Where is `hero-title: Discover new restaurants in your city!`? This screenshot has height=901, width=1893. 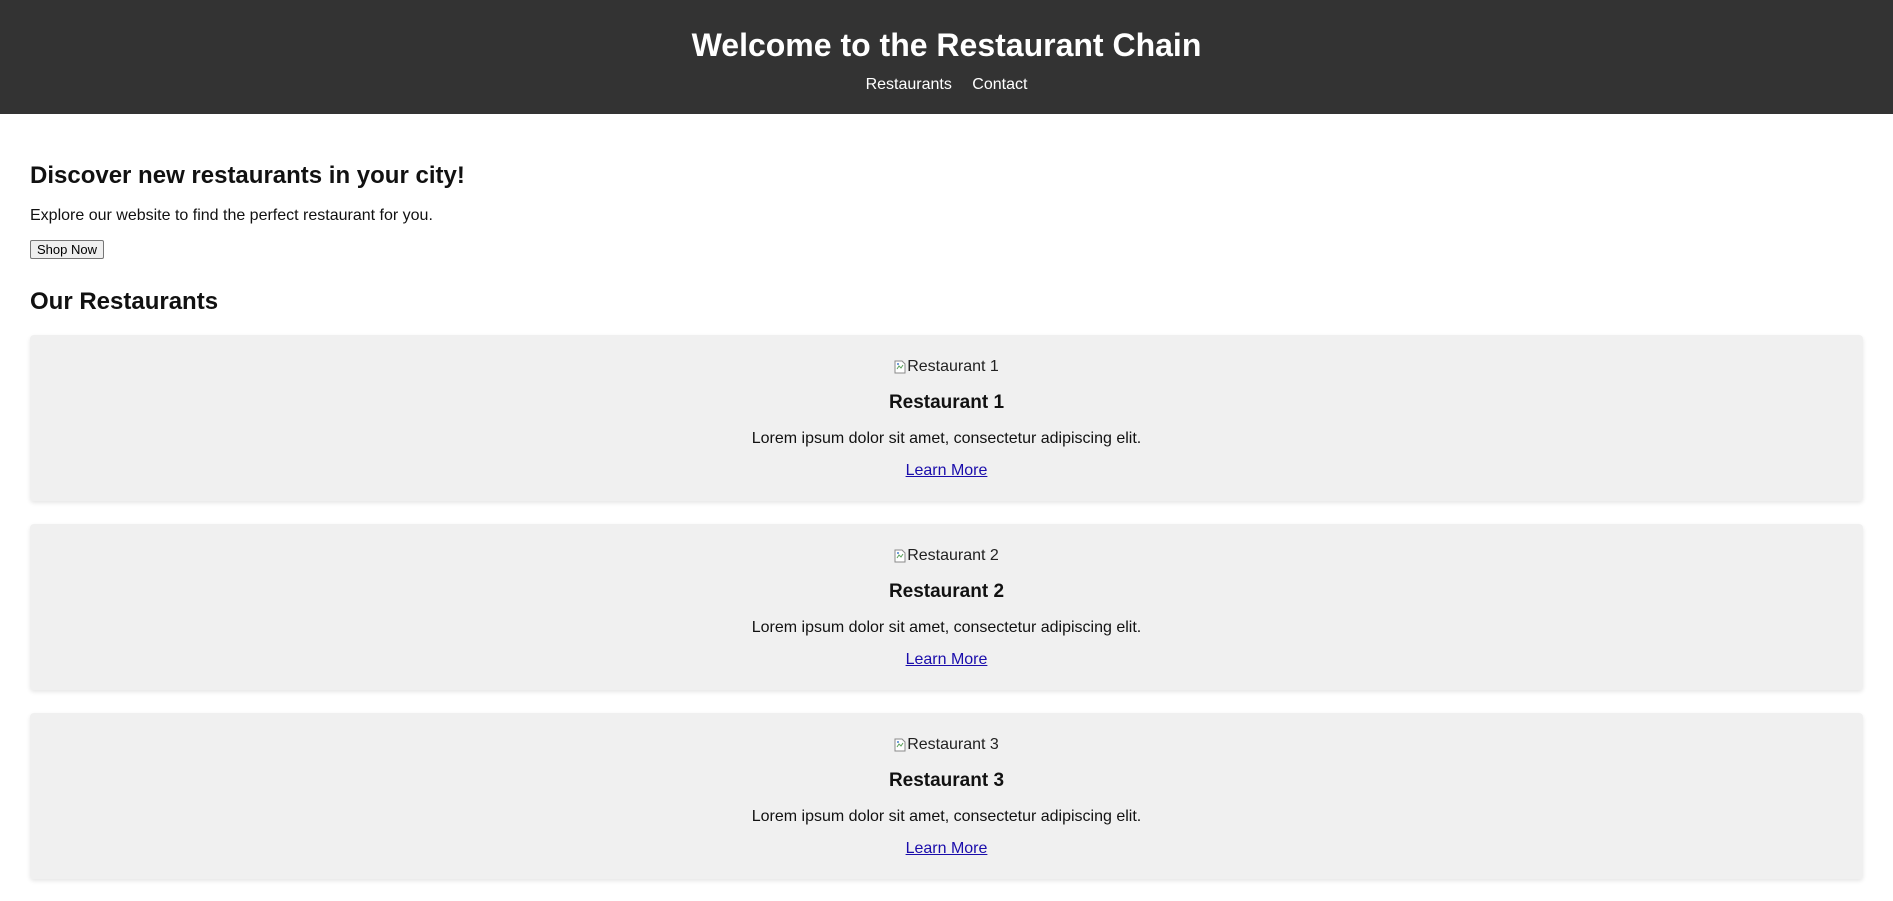 hero-title: Discover new restaurants in your city! is located at coordinates (247, 175).